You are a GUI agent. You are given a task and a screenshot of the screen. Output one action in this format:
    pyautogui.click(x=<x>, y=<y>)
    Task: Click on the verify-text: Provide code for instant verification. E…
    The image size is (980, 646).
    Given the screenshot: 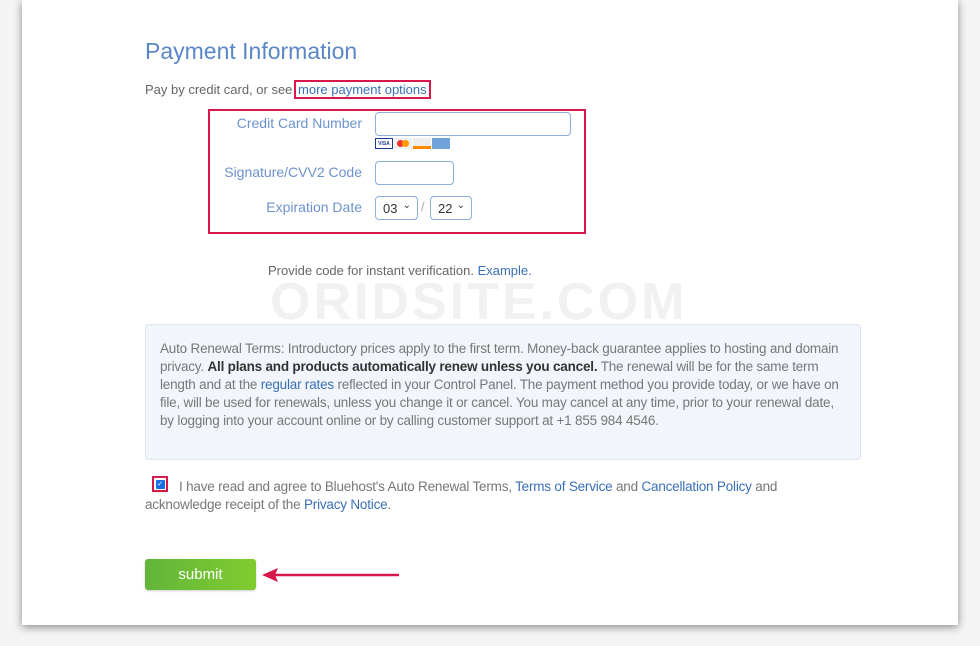 What is the action you would take?
    pyautogui.click(x=400, y=270)
    